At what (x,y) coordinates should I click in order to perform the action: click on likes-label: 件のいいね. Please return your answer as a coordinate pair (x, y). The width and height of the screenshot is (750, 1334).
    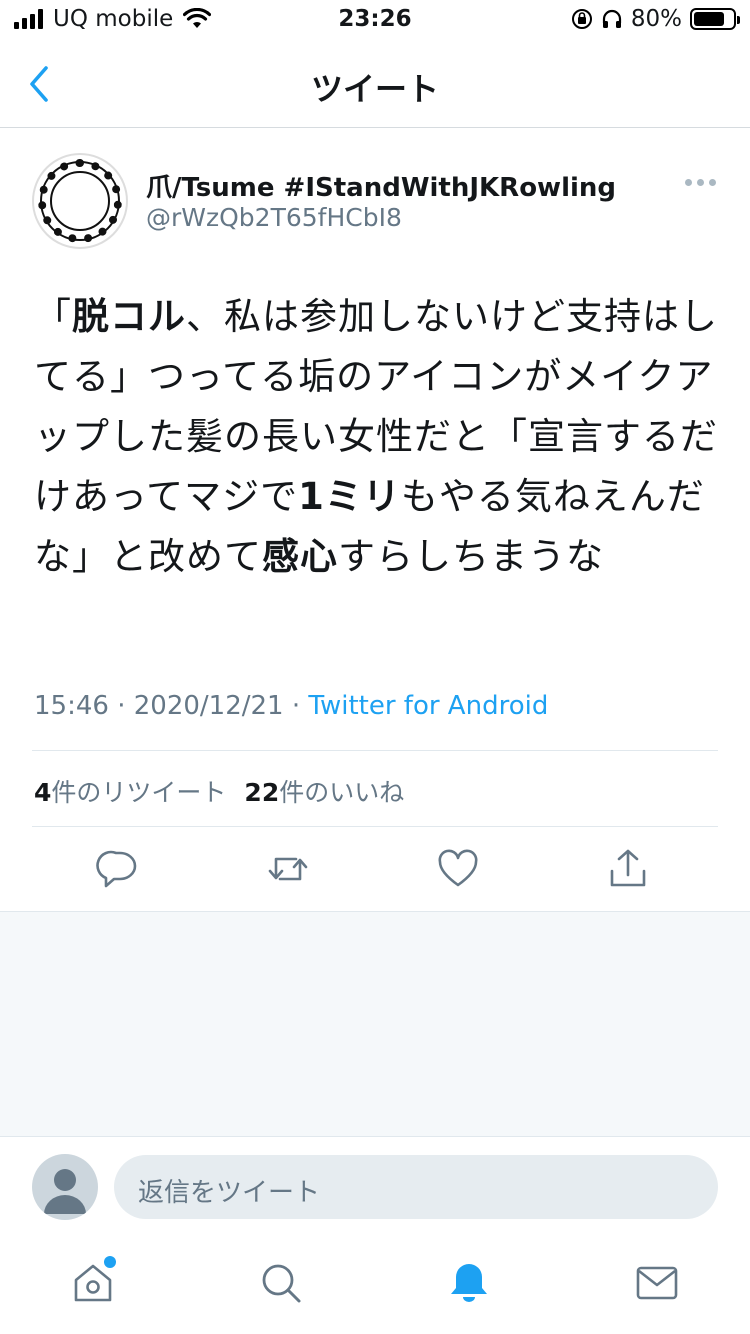
    Looking at the image, I should click on (342, 792).